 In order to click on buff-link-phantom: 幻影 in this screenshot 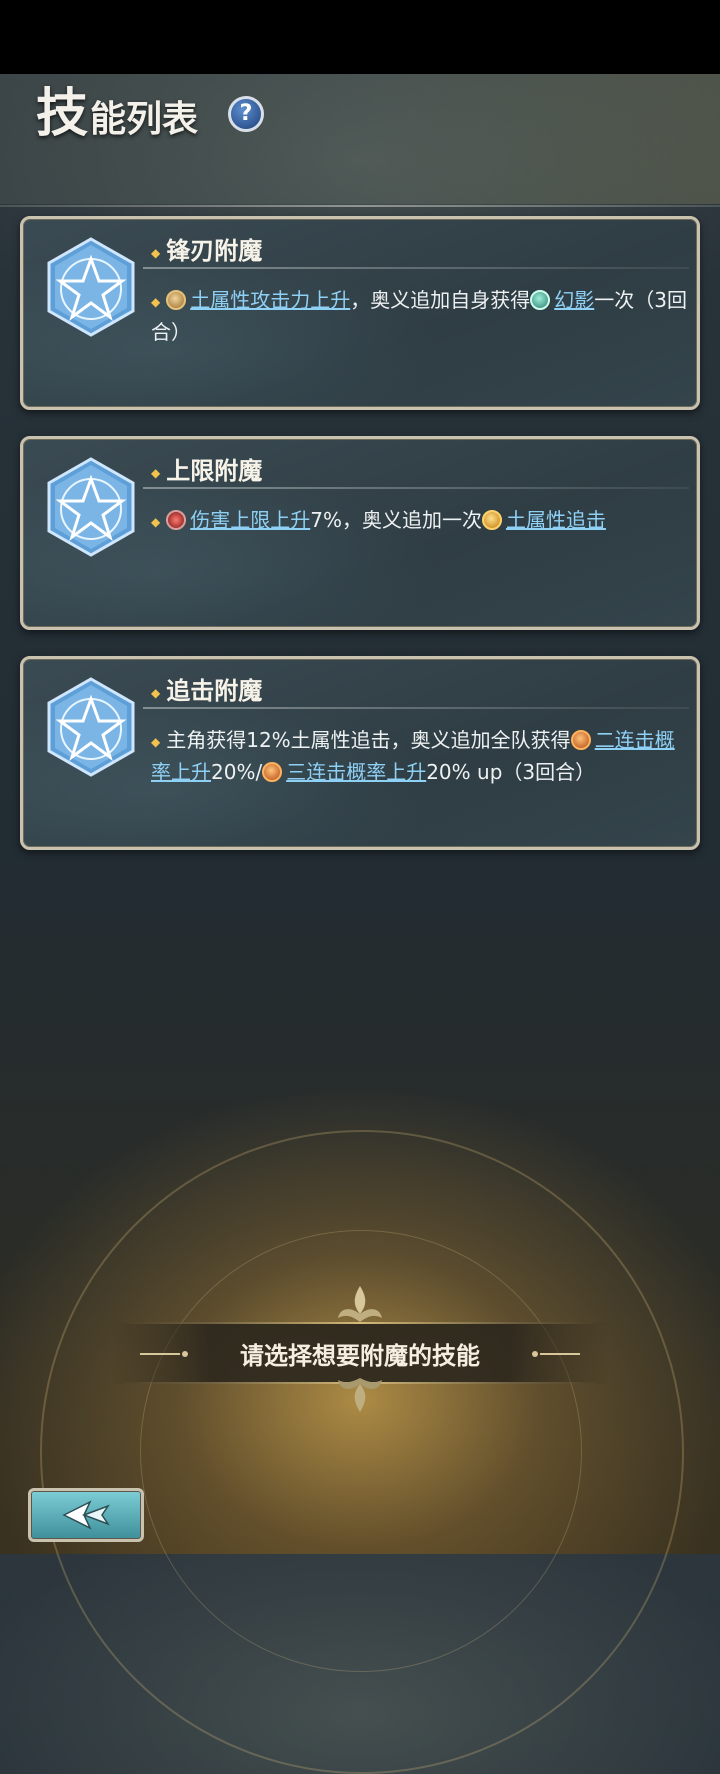, I will do `click(574, 300)`.